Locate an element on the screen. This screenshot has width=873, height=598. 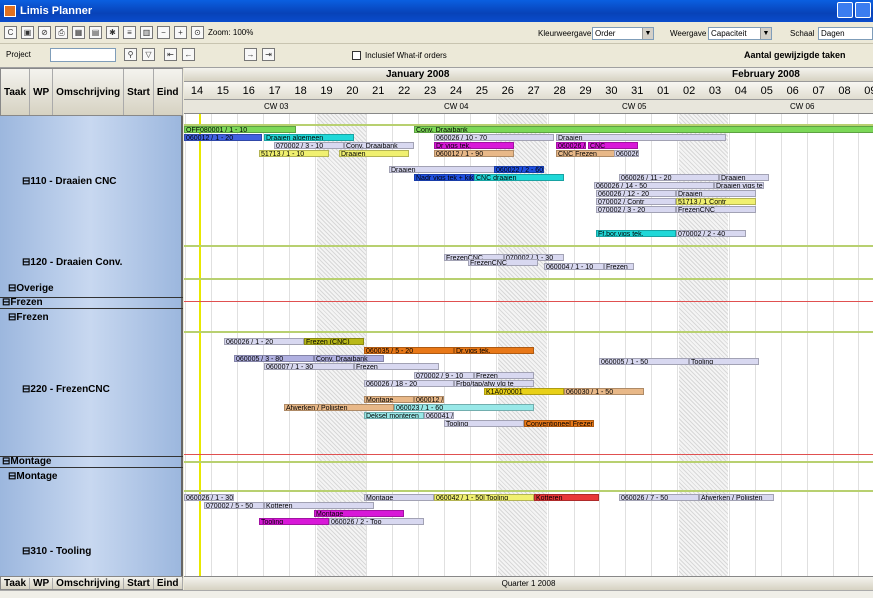
row-label-overige: ⊟Overige is located at coordinates (31, 288).